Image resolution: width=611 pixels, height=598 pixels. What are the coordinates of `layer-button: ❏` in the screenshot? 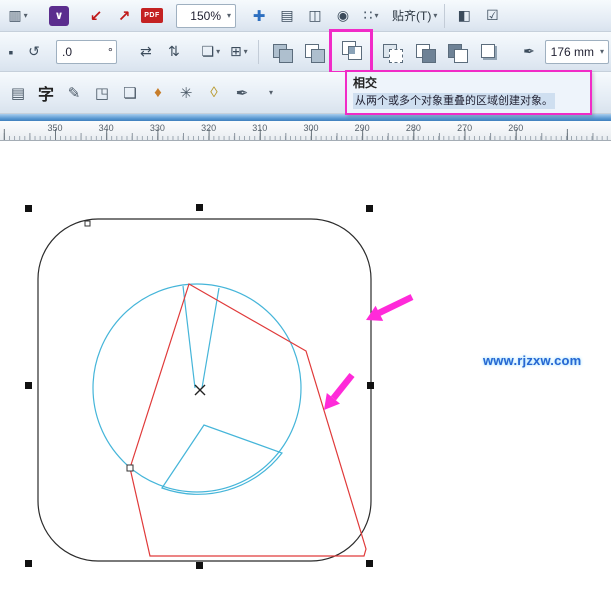 It's located at (130, 93).